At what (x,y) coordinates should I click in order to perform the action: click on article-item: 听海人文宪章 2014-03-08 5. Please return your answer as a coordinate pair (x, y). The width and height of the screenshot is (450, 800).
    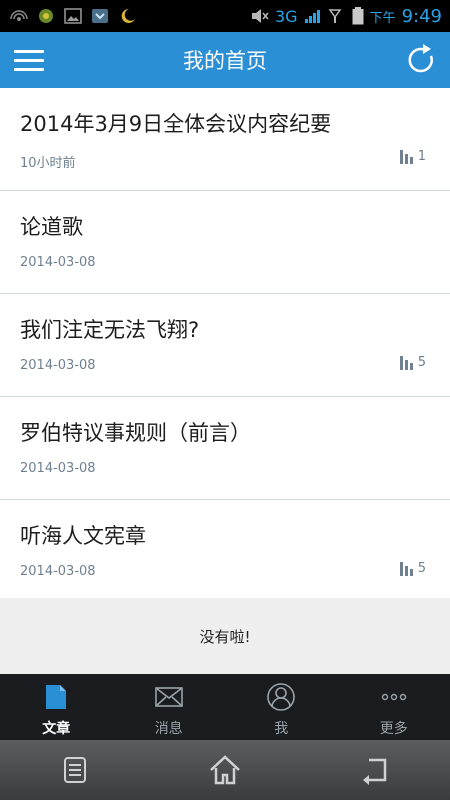
    Looking at the image, I should click on (225, 551).